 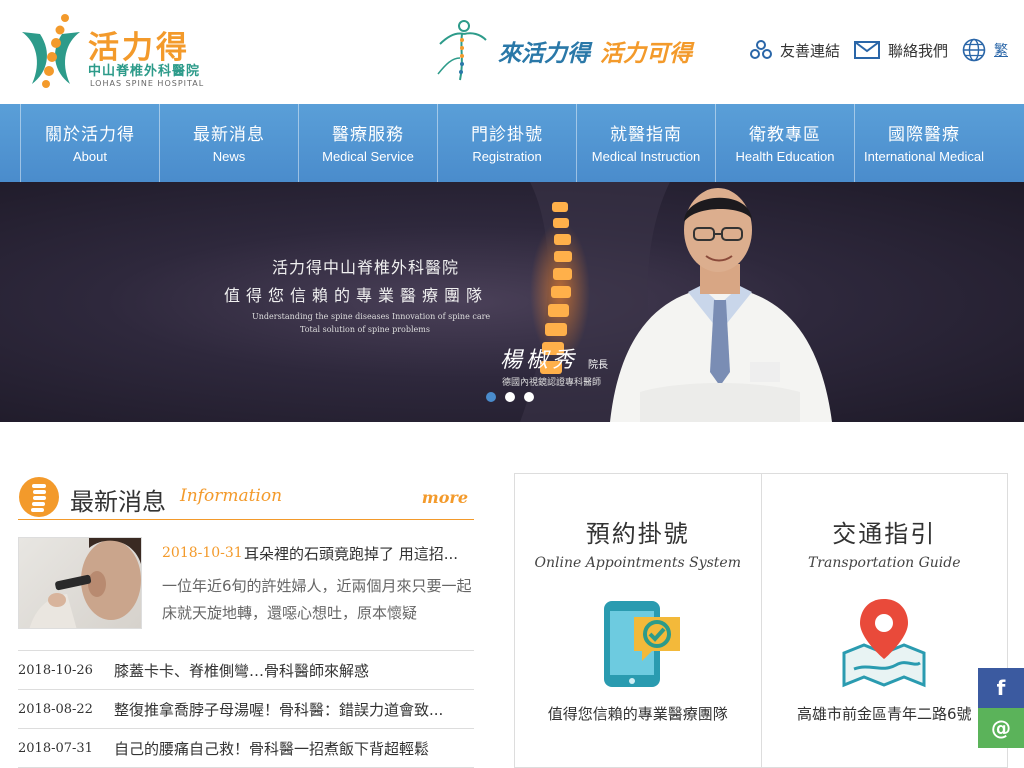 What do you see at coordinates (356, 295) in the screenshot?
I see `banner-tagline: 值得您信賴的專業醫療團隊` at bounding box center [356, 295].